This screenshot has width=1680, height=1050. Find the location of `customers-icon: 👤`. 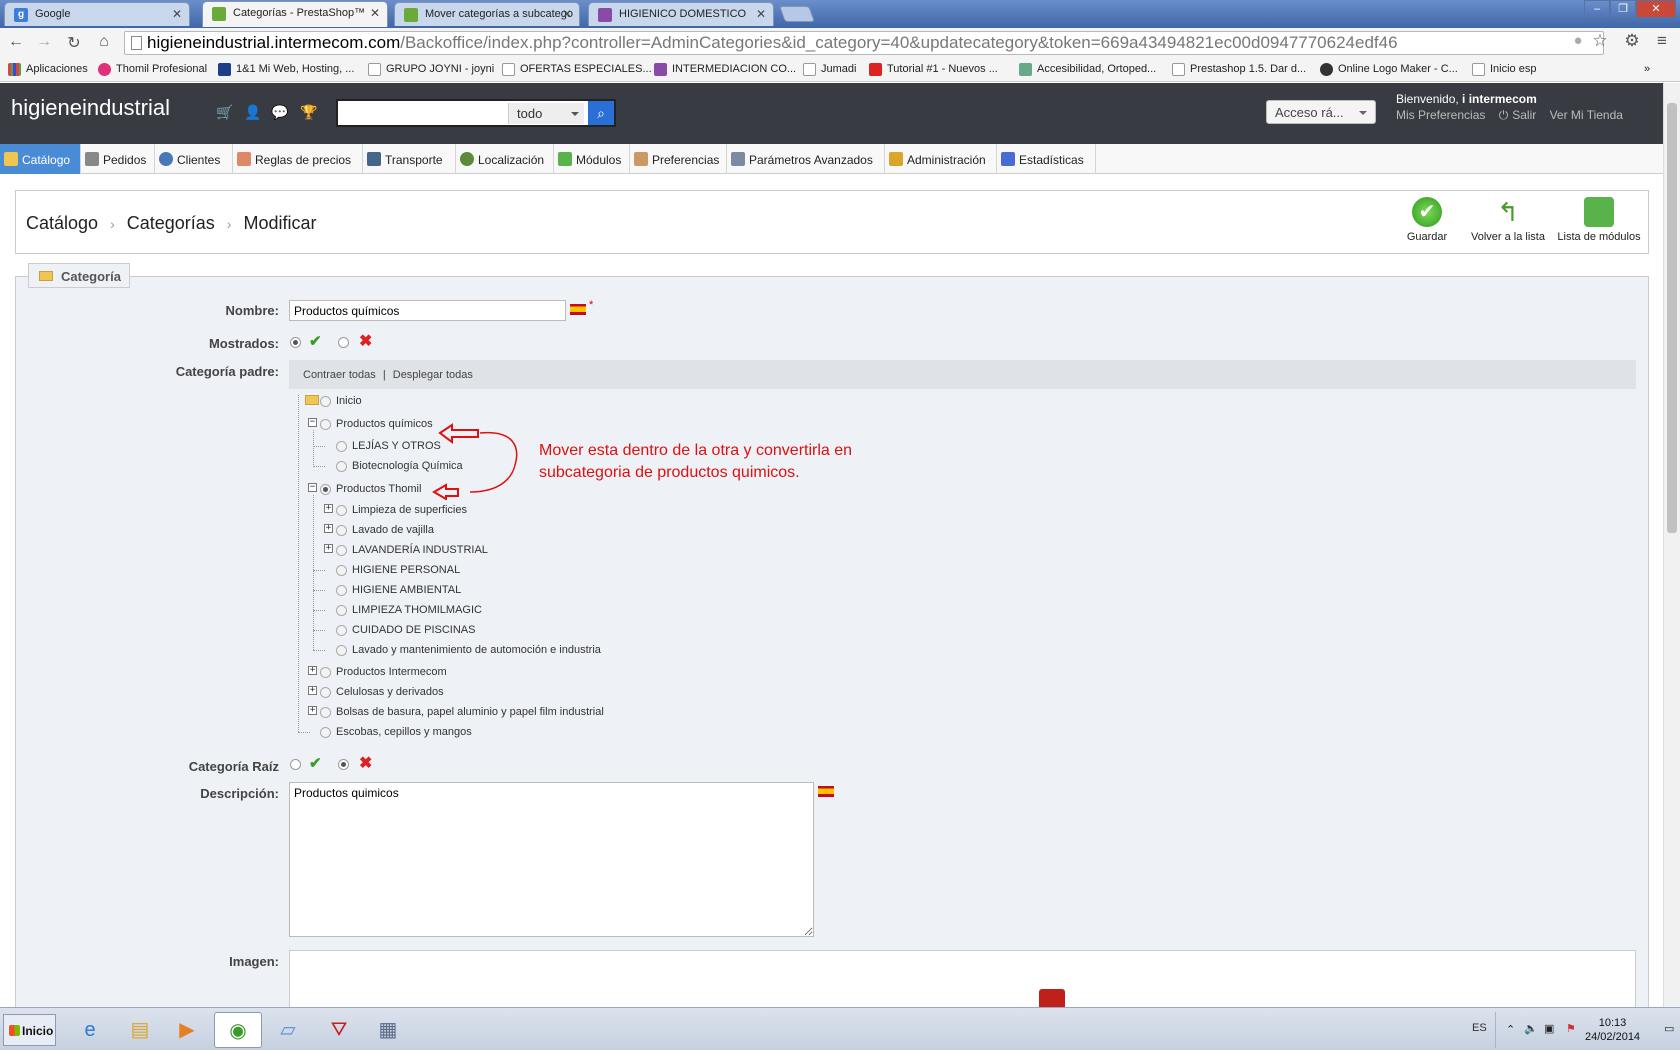

customers-icon: 👤 is located at coordinates (252, 112).